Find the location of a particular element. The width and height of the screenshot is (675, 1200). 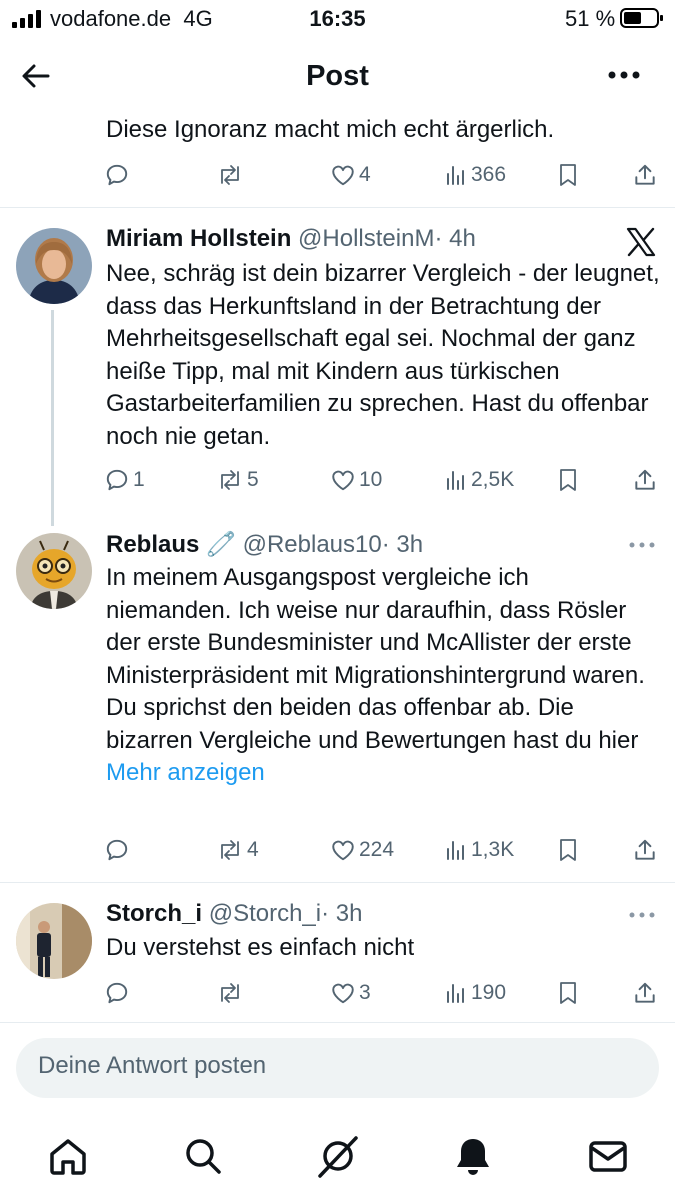

like-count: 224 is located at coordinates (377, 849).